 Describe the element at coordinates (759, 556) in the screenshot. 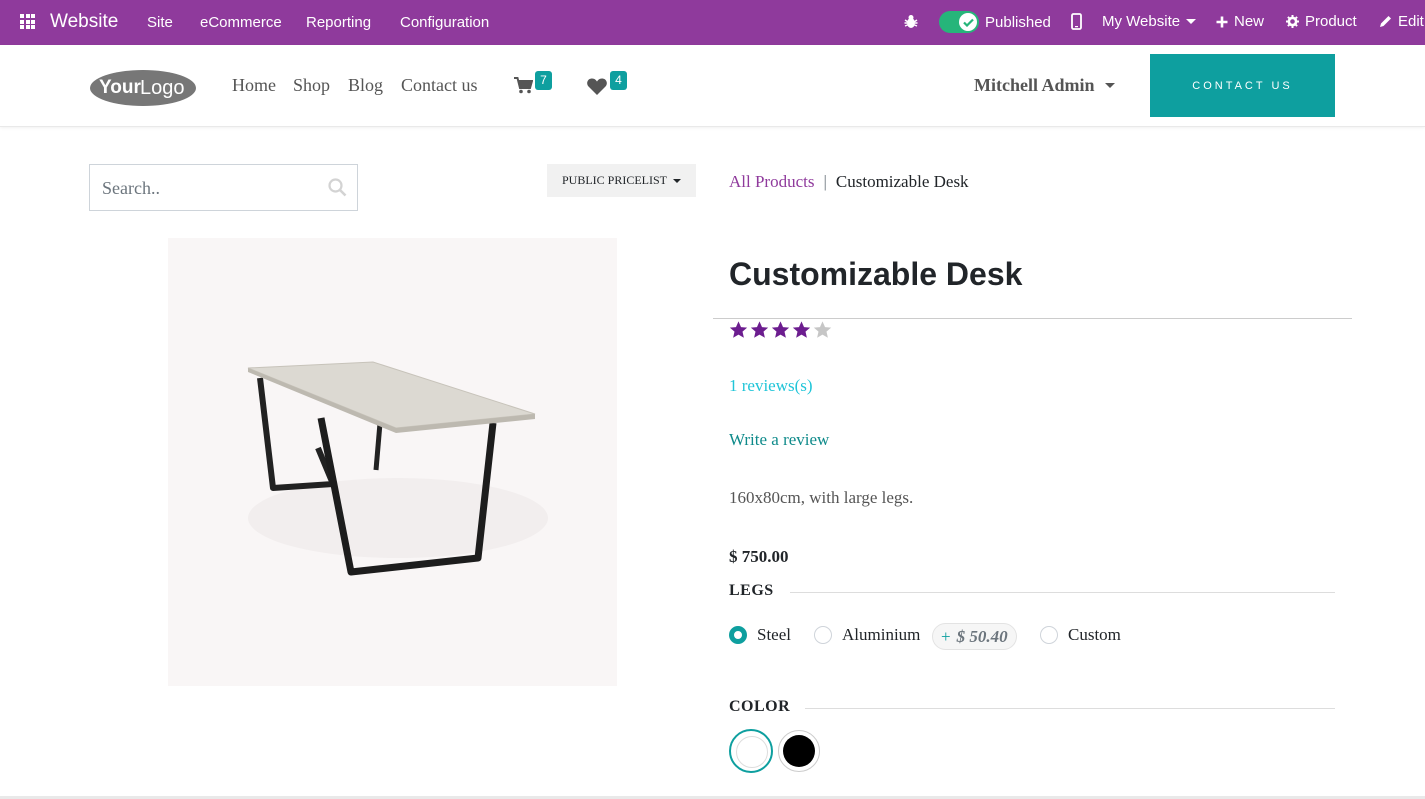

I see `product-price: $ 750.00` at that location.